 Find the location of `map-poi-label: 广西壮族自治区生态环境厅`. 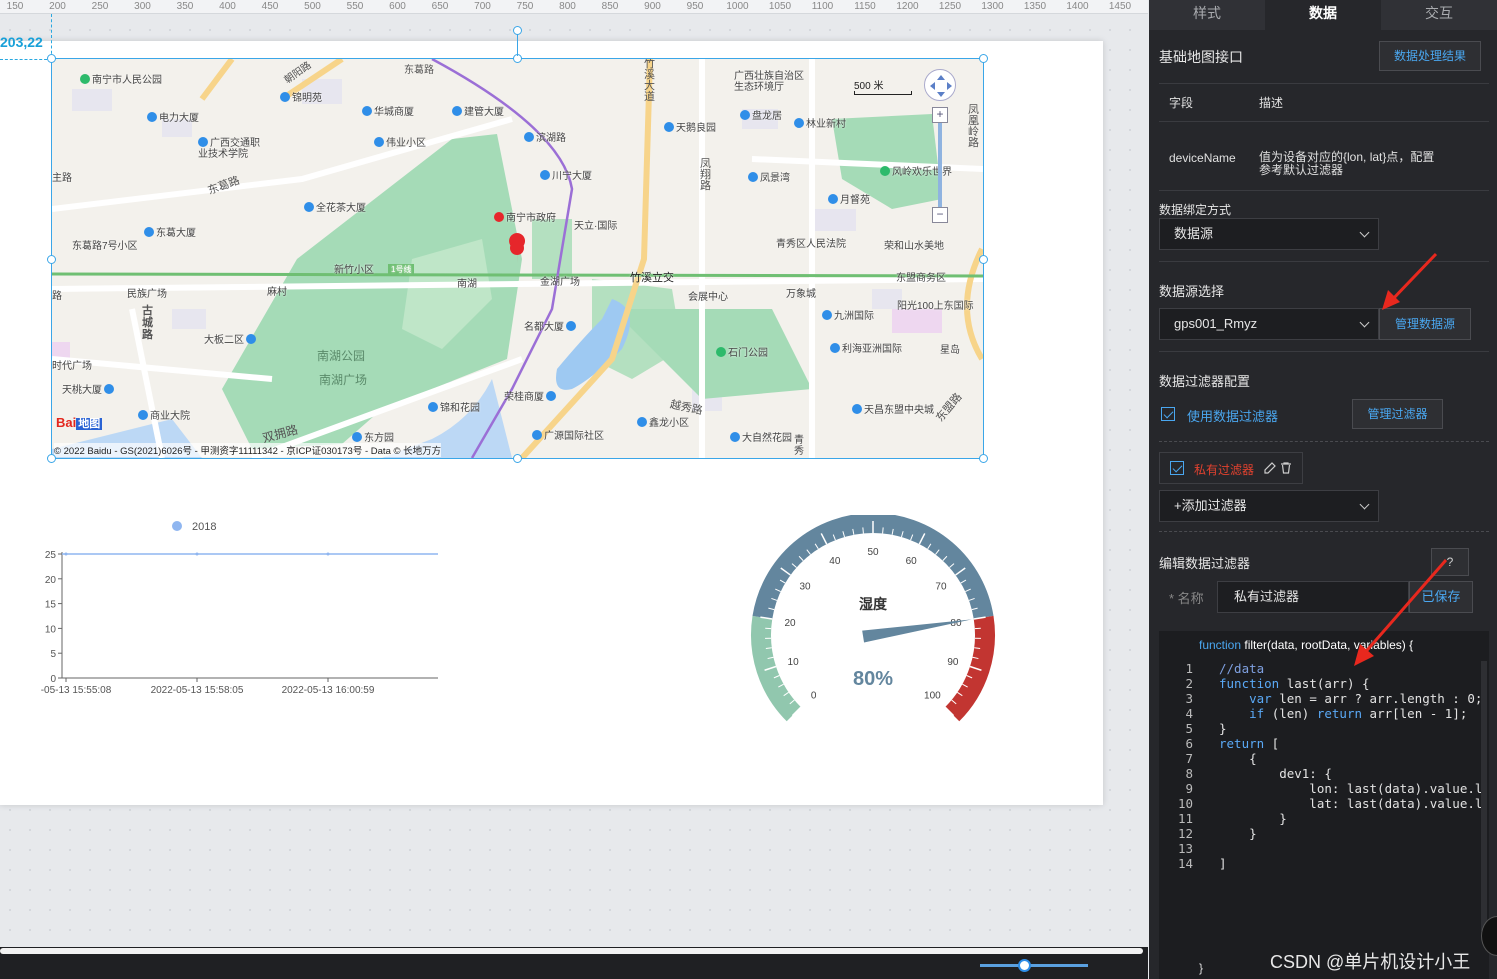

map-poi-label: 广西壮族自治区生态环境厅 is located at coordinates (769, 82).